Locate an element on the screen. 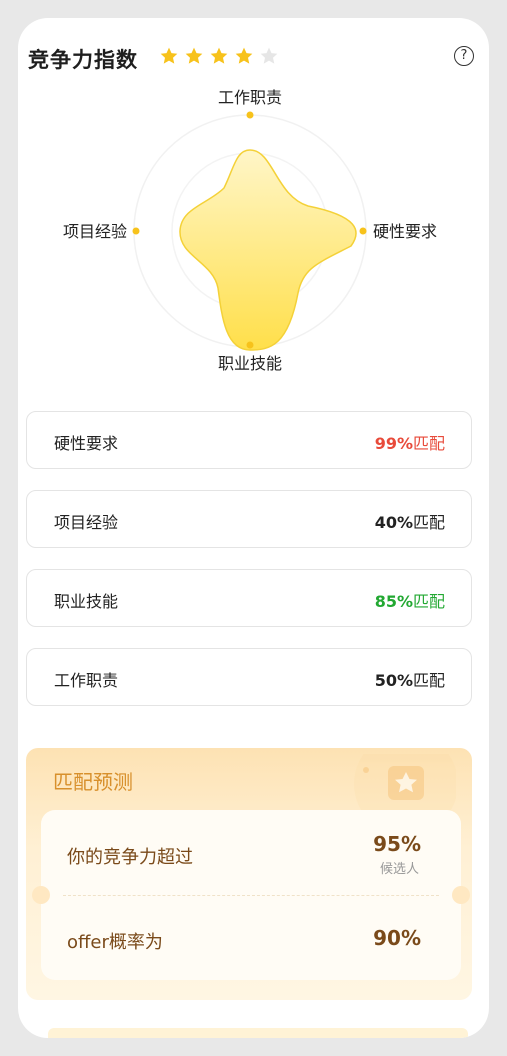 Image resolution: width=507 pixels, height=1056 pixels. star-empty-icon is located at coordinates (269, 55).